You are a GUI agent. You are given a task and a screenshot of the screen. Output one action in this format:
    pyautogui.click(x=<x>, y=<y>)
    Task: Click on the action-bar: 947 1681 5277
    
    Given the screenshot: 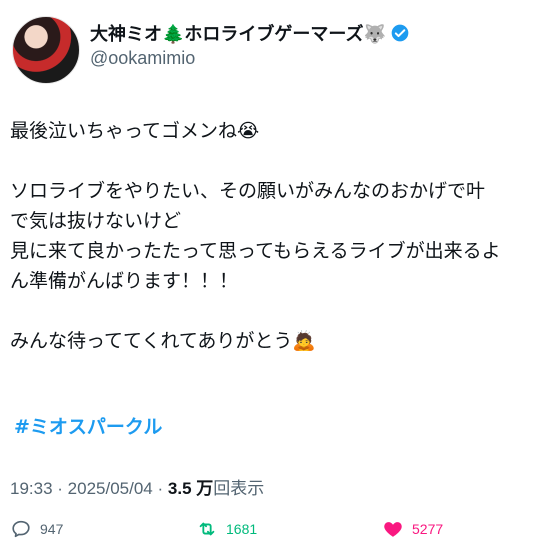 What is the action you would take?
    pyautogui.click(x=280, y=532)
    